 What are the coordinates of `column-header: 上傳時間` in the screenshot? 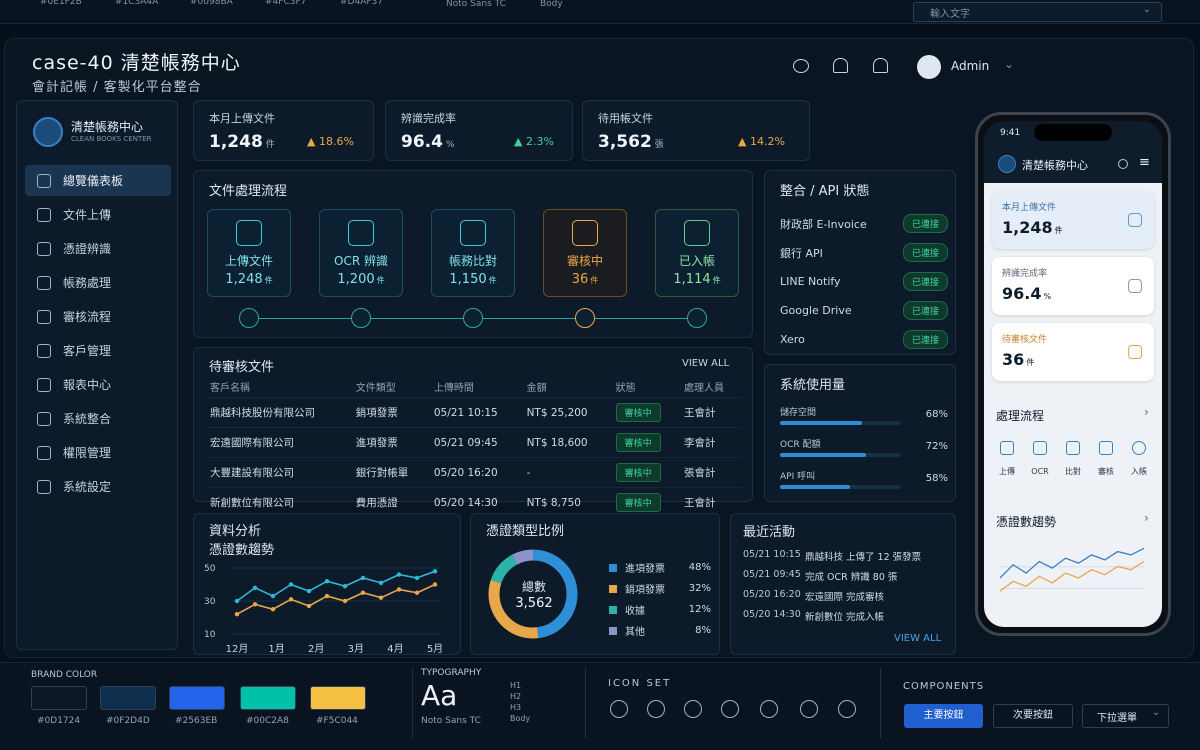 It's located at (453, 388).